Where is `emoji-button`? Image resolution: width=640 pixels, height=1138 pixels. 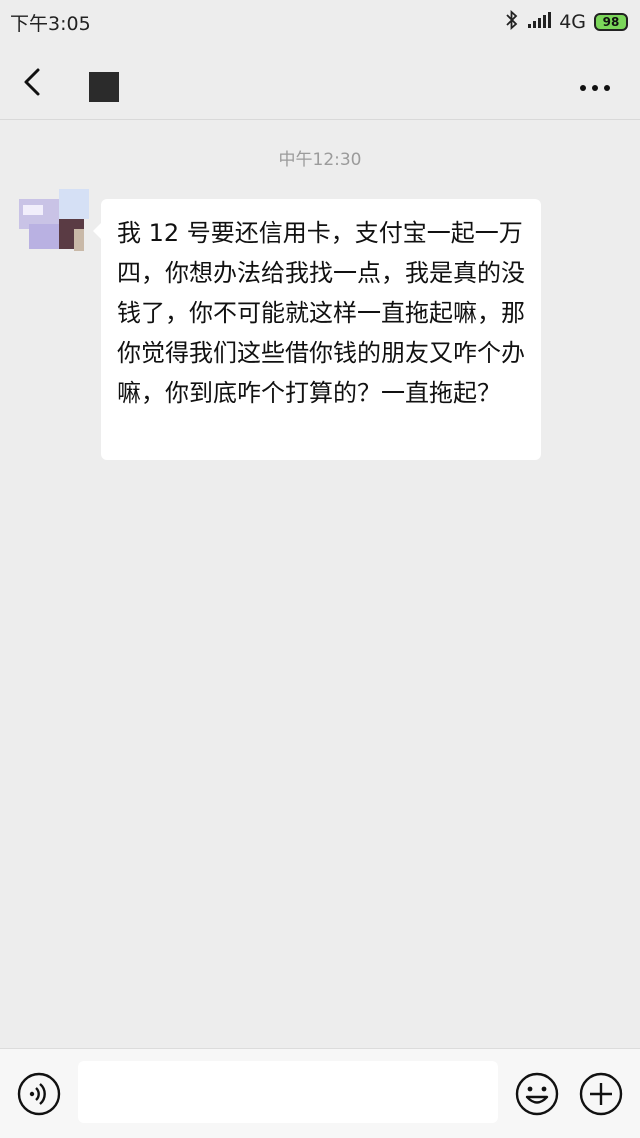 emoji-button is located at coordinates (537, 1094).